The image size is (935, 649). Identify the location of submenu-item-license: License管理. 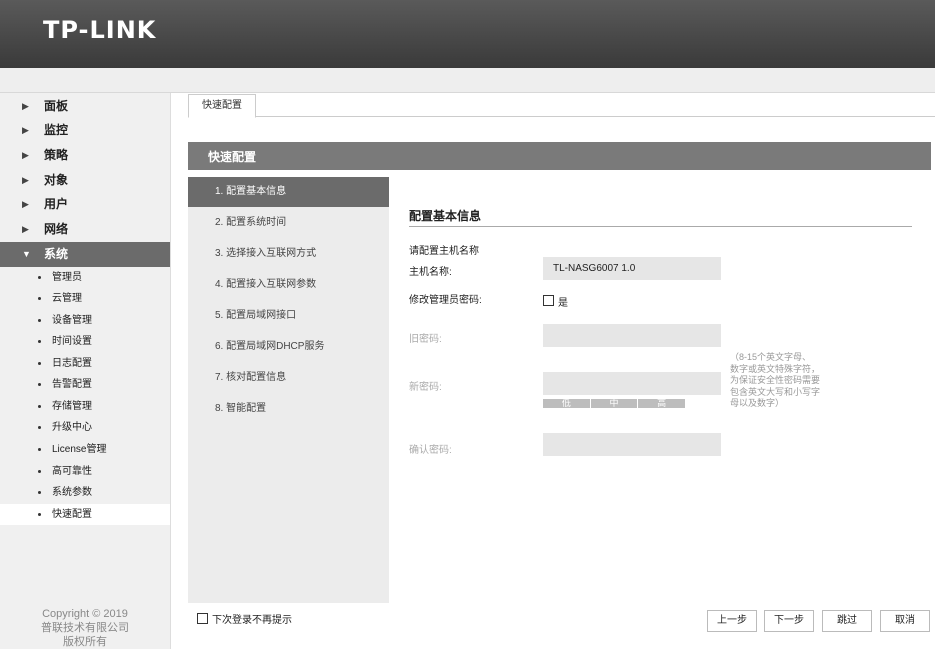
(85, 449).